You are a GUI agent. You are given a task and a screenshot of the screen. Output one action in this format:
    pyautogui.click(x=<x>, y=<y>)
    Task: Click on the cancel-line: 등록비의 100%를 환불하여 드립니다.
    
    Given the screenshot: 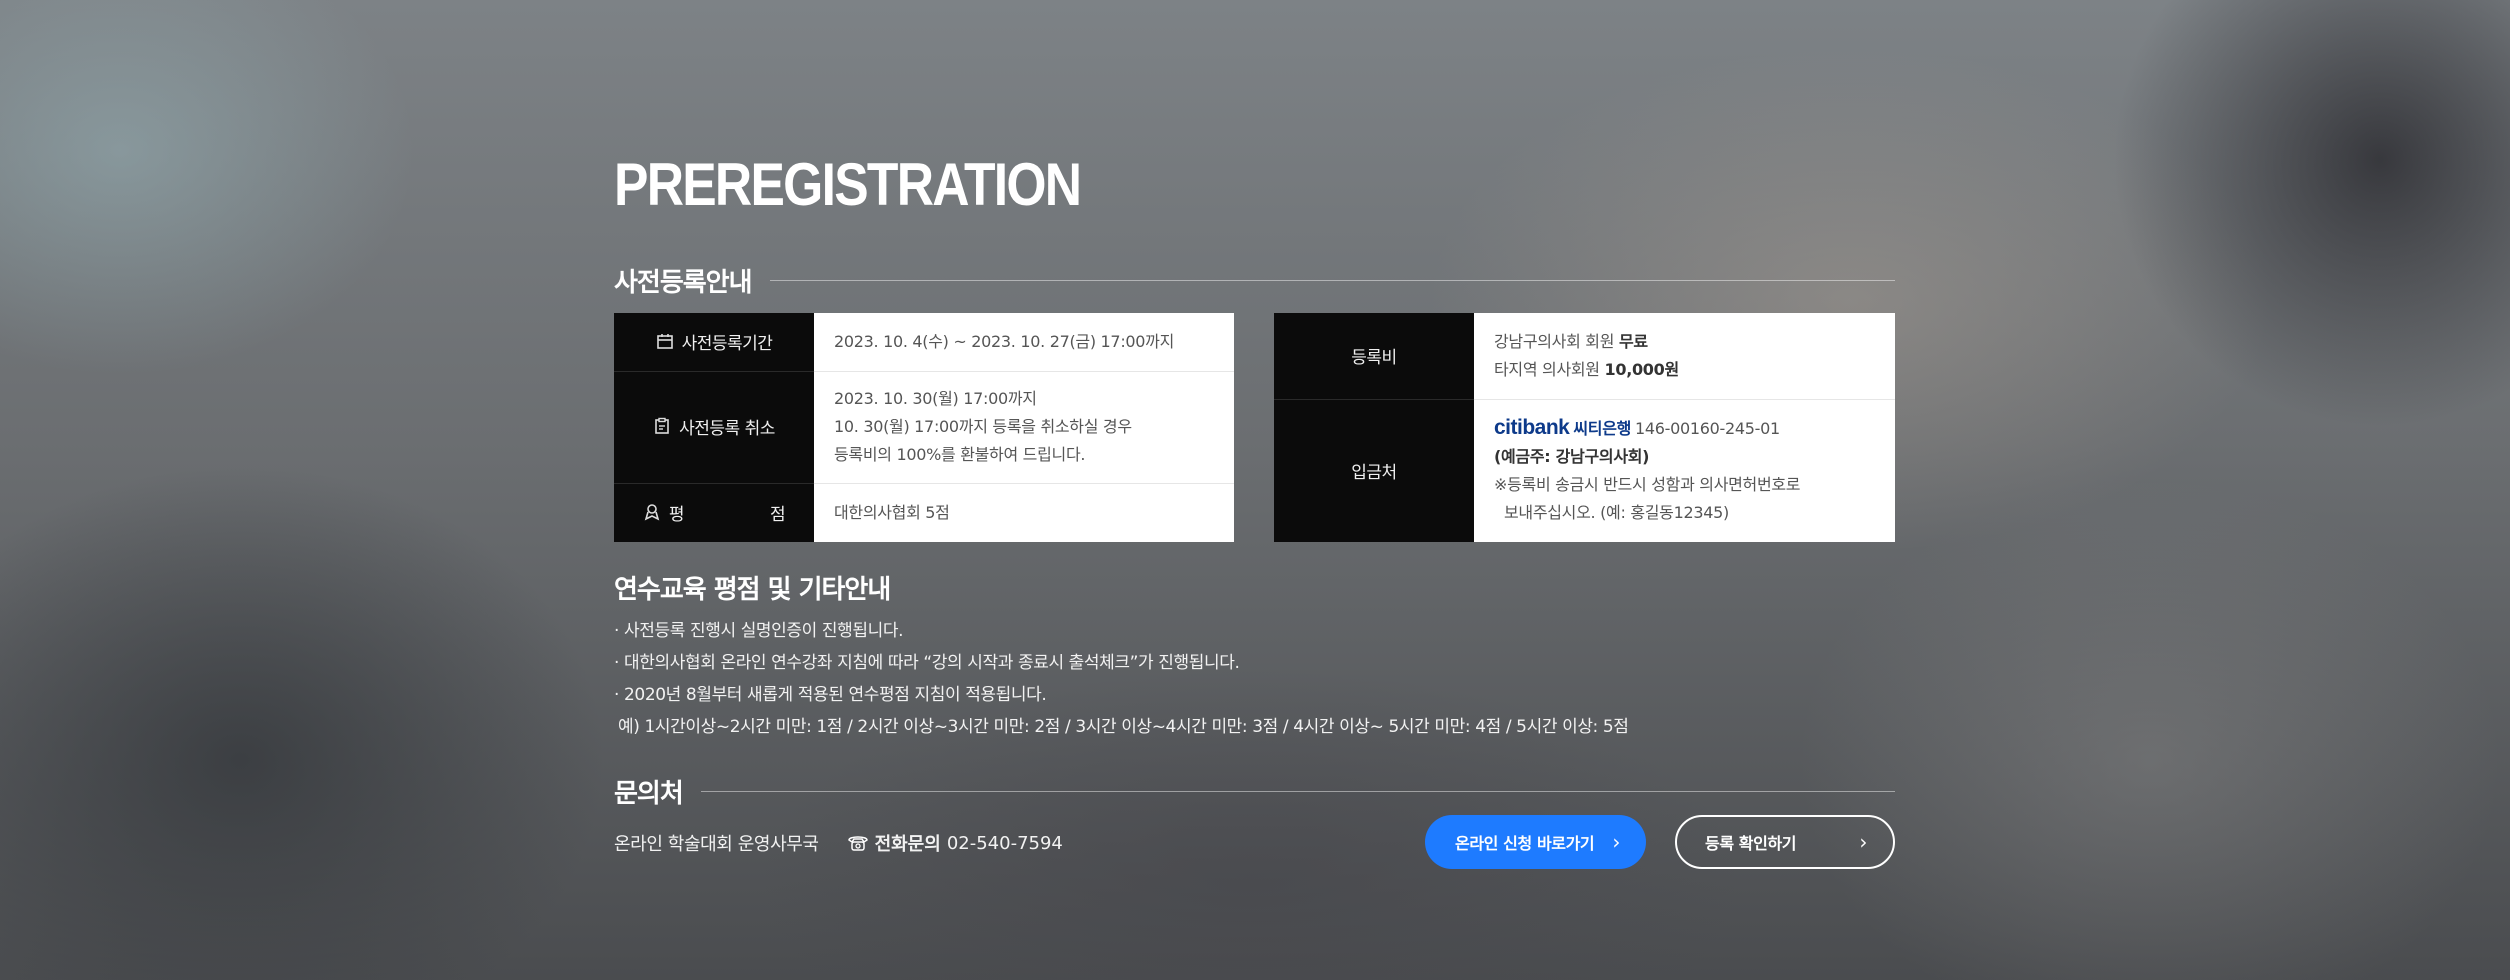 What is the action you would take?
    pyautogui.click(x=960, y=454)
    